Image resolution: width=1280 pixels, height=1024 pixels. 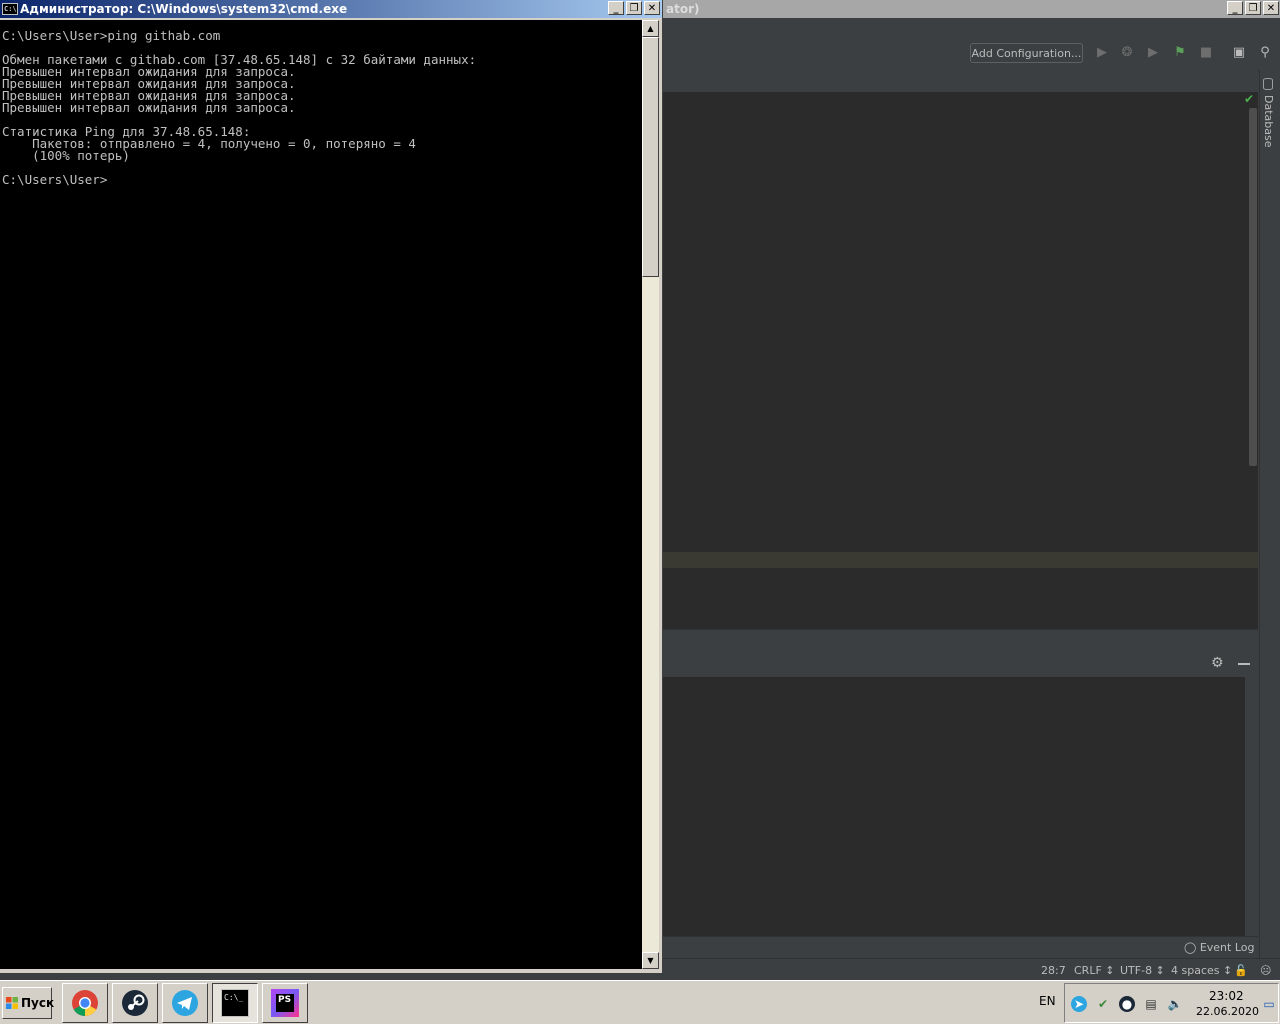 What do you see at coordinates (1153, 53) in the screenshot?
I see `coverage-icon: ▶` at bounding box center [1153, 53].